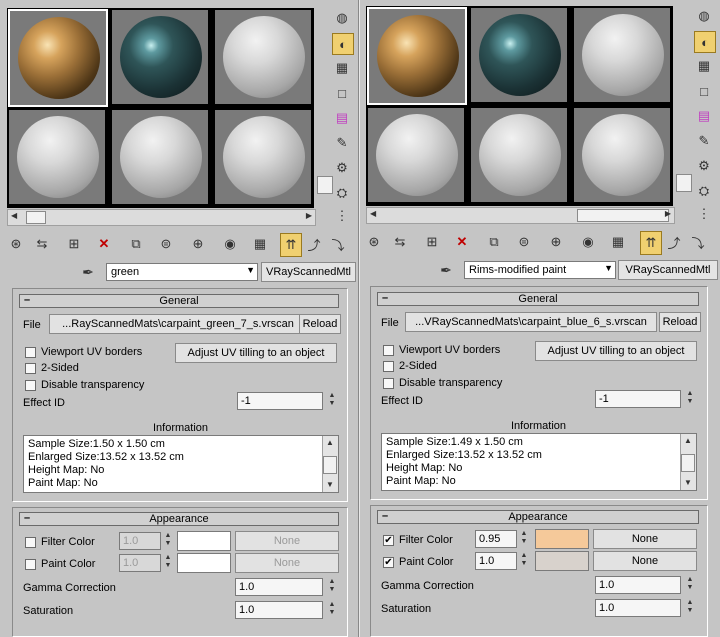 The height and width of the screenshot is (637, 720). I want to click on filter-color-checkbox, so click(30, 542).